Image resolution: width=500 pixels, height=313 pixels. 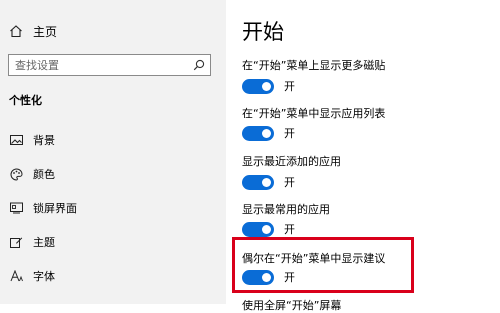 I want to click on sidebar-item-fonts: 字体, so click(x=109, y=276).